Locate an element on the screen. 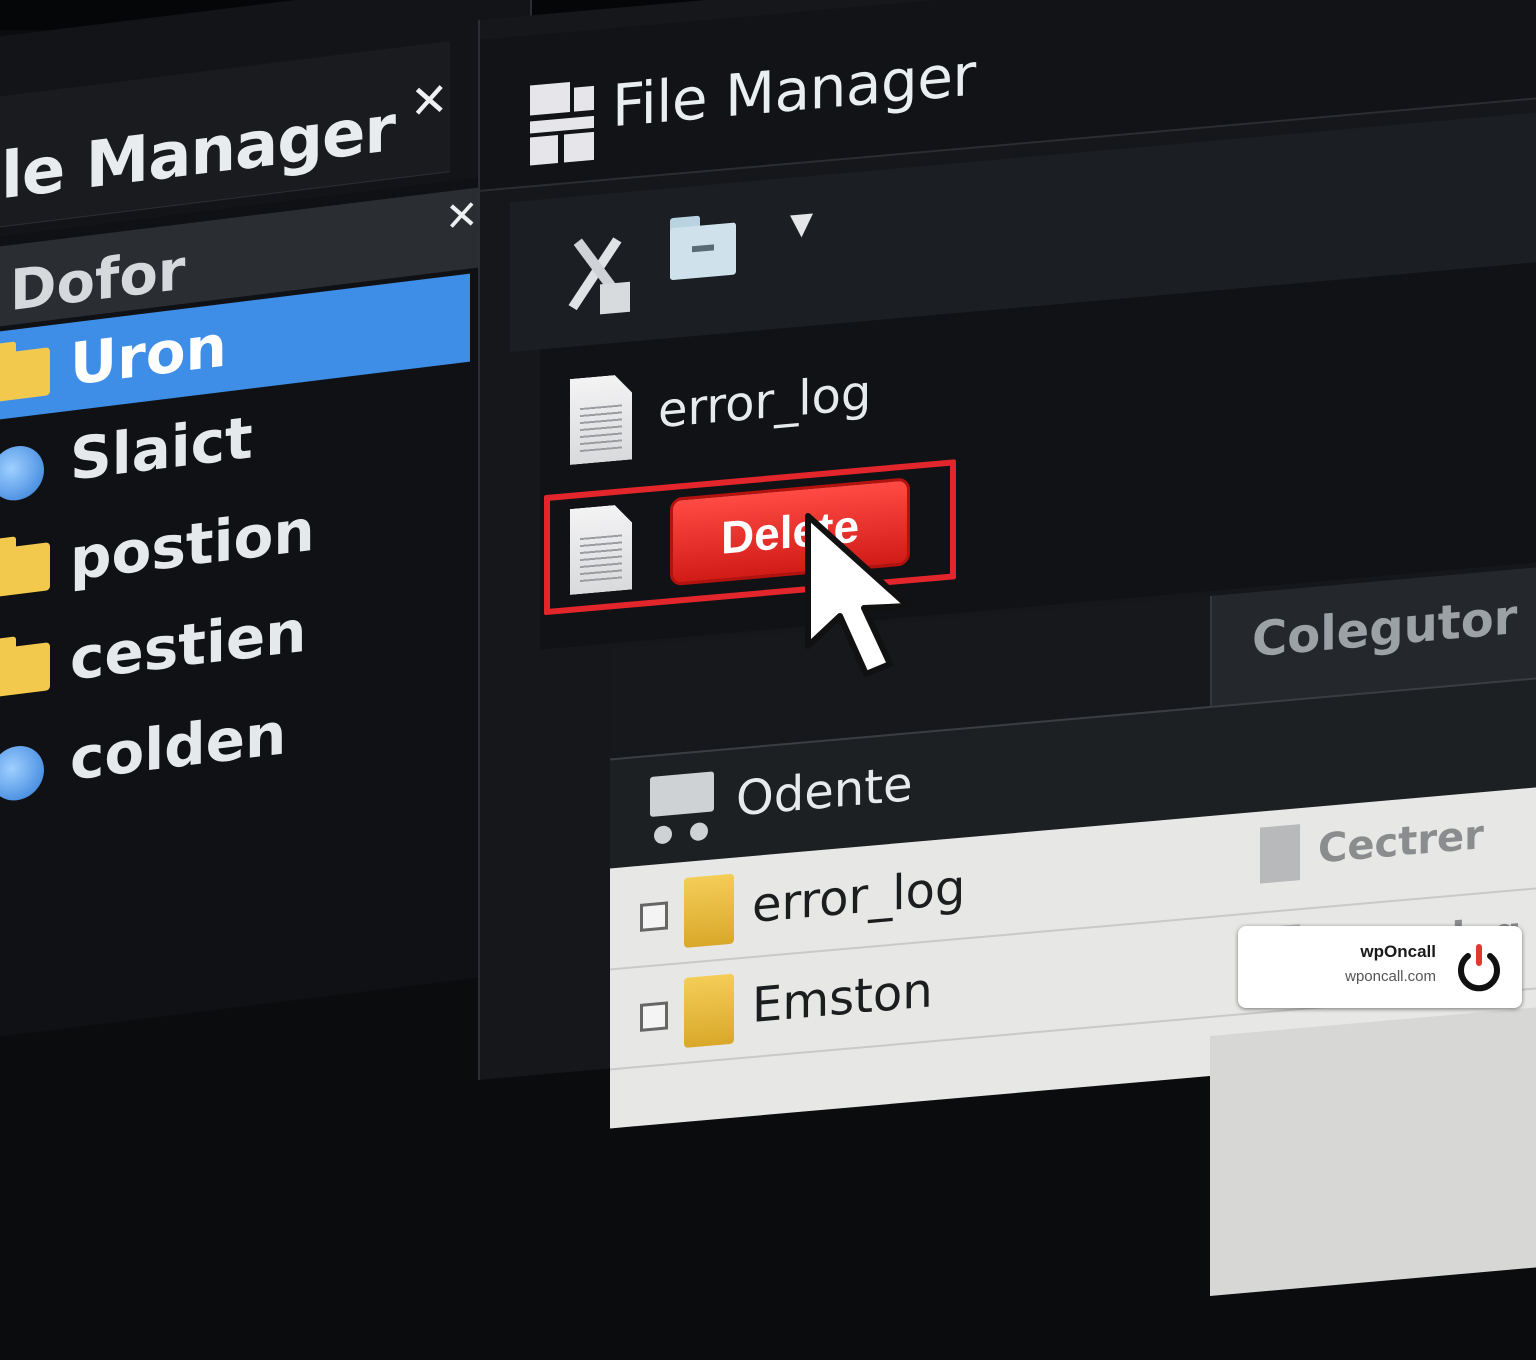 This screenshot has height=1360, width=1536. brand-url: wponcall.com is located at coordinates (1390, 976).